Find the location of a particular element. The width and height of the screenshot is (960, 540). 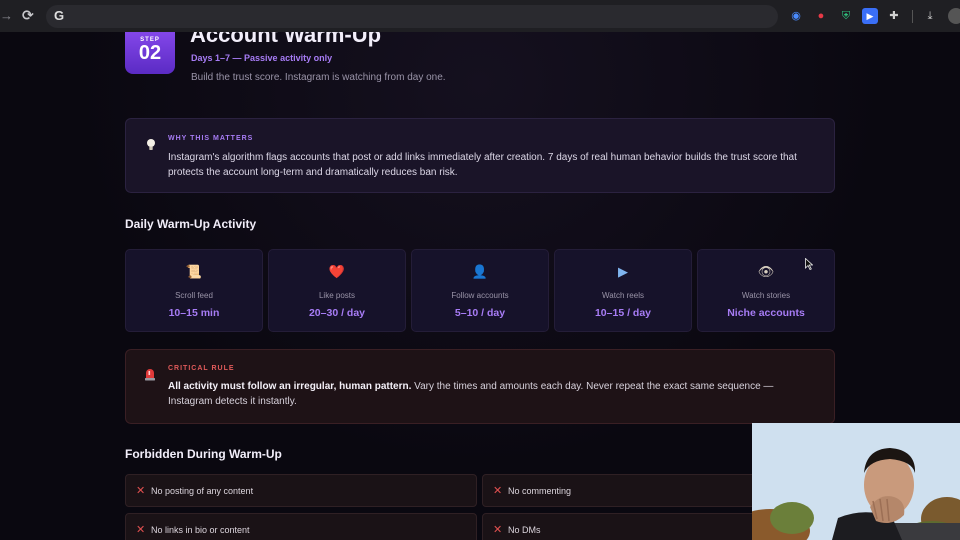

play-square-icon: ▶ is located at coordinates (870, 16).